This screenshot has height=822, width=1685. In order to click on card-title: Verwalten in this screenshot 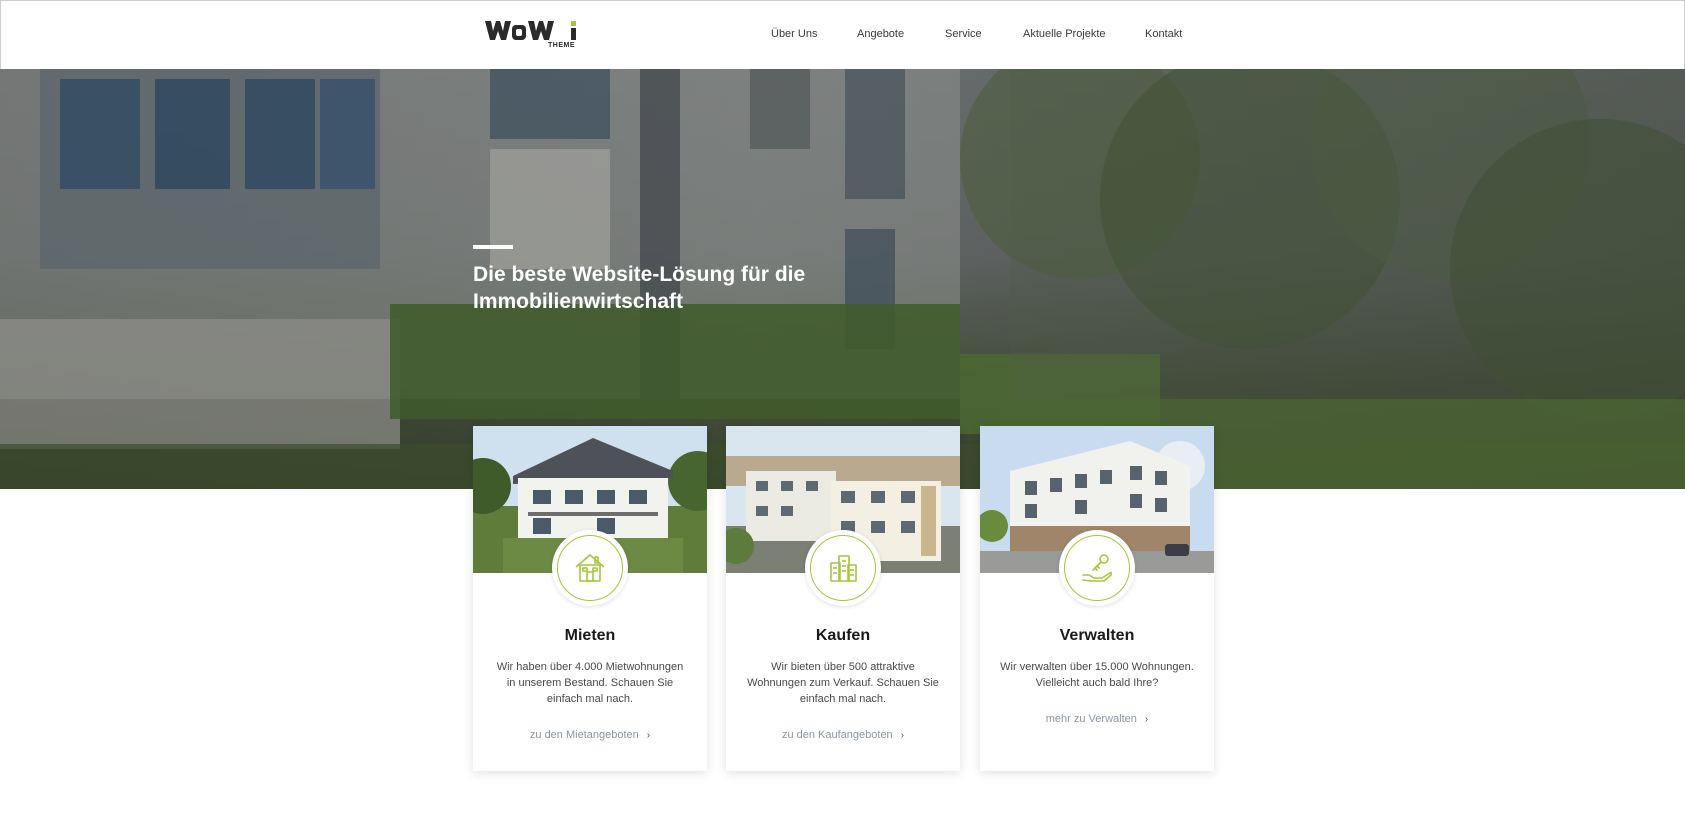, I will do `click(1097, 635)`.